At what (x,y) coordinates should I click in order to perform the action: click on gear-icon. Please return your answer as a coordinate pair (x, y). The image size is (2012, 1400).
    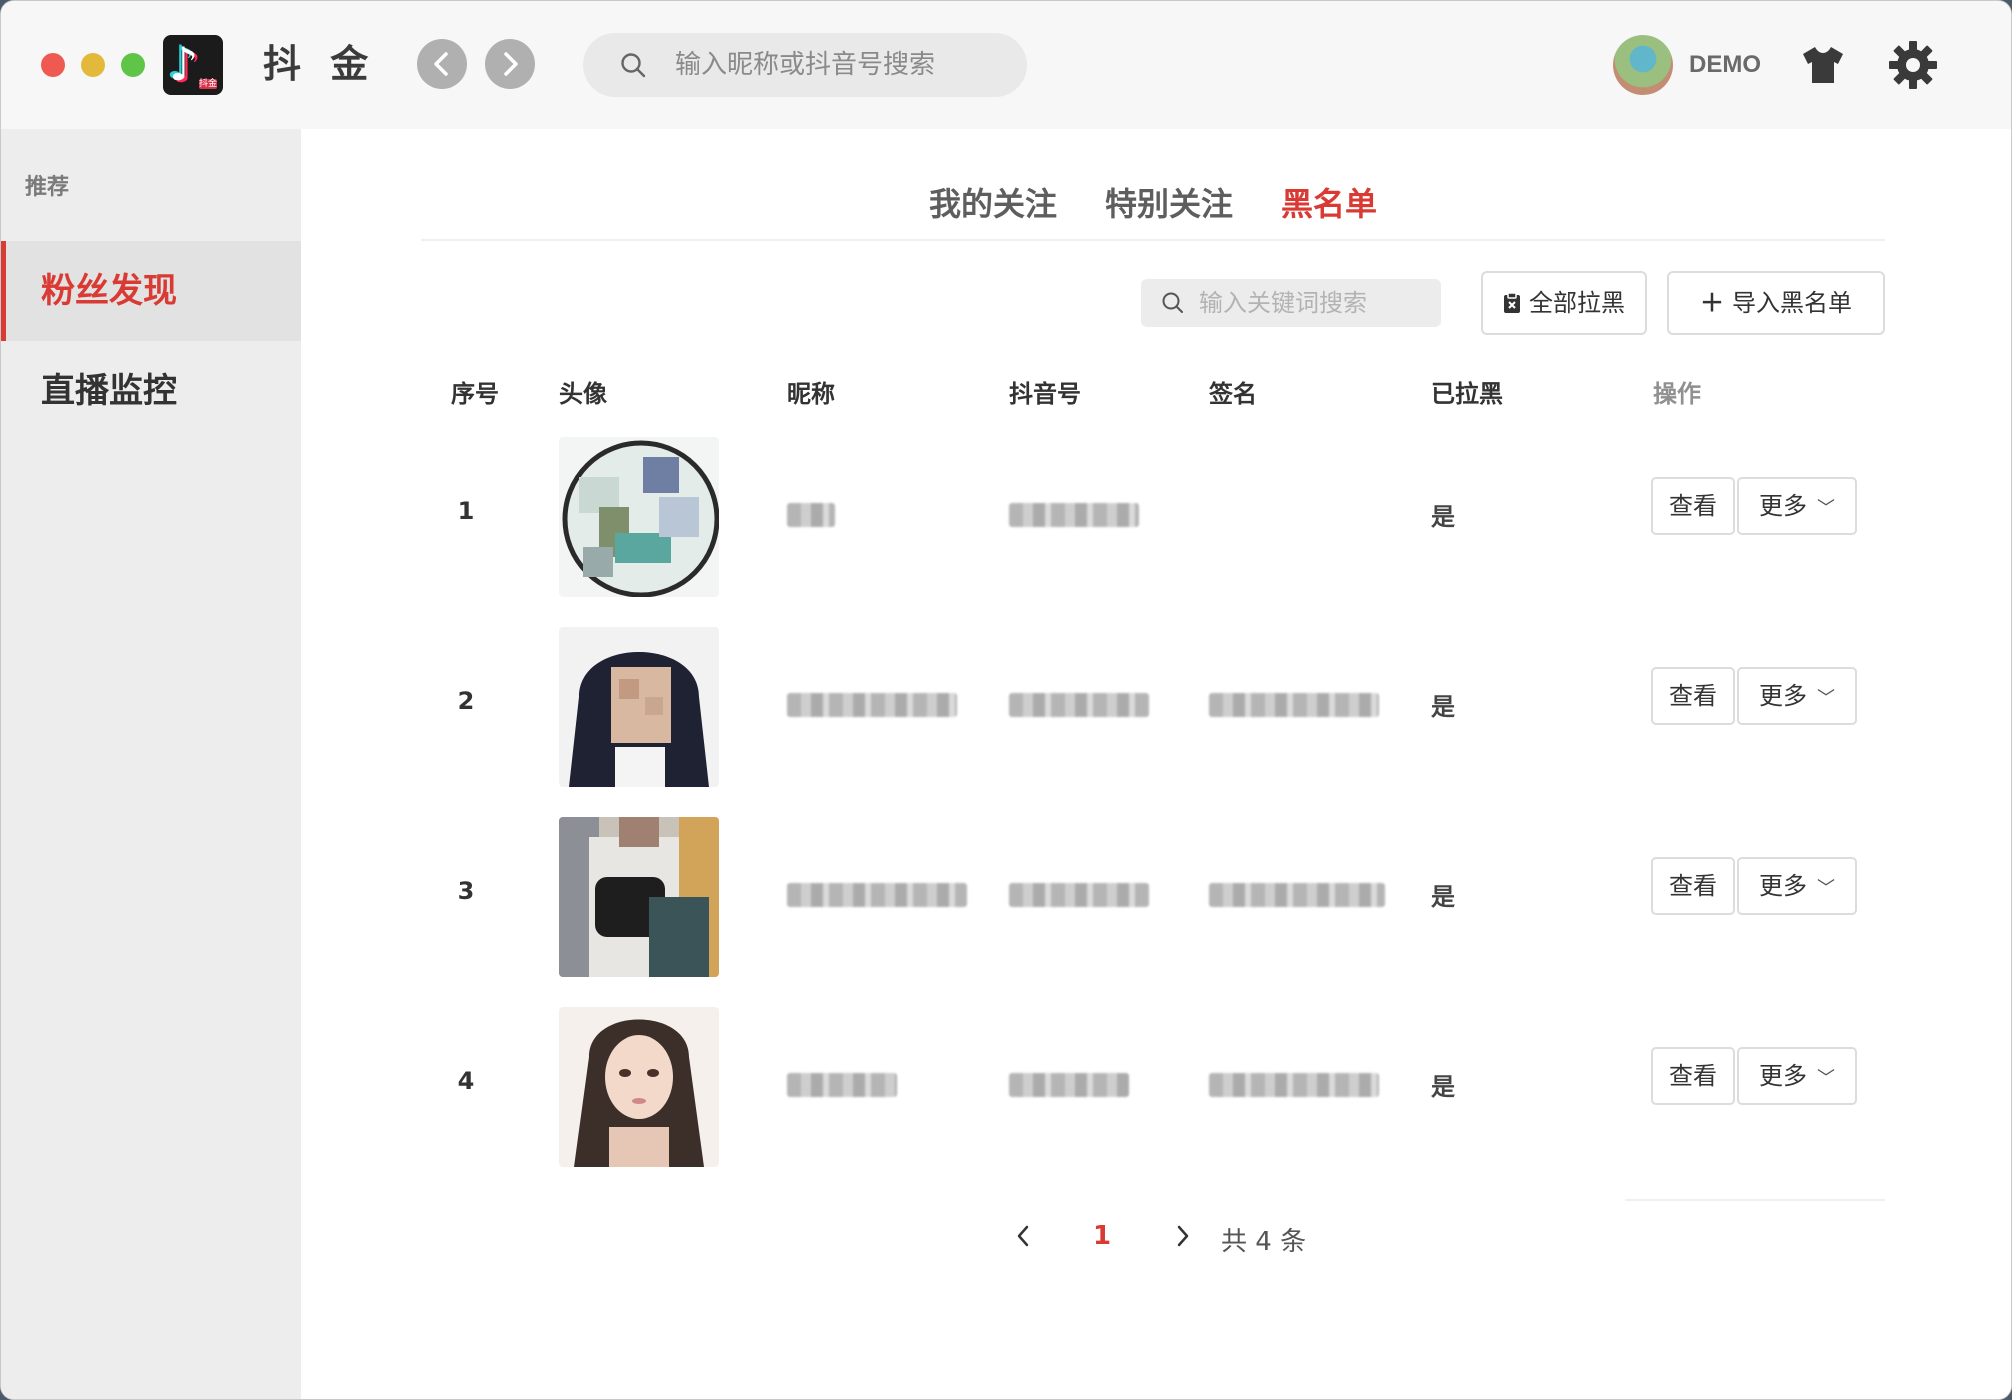
    Looking at the image, I should click on (1913, 65).